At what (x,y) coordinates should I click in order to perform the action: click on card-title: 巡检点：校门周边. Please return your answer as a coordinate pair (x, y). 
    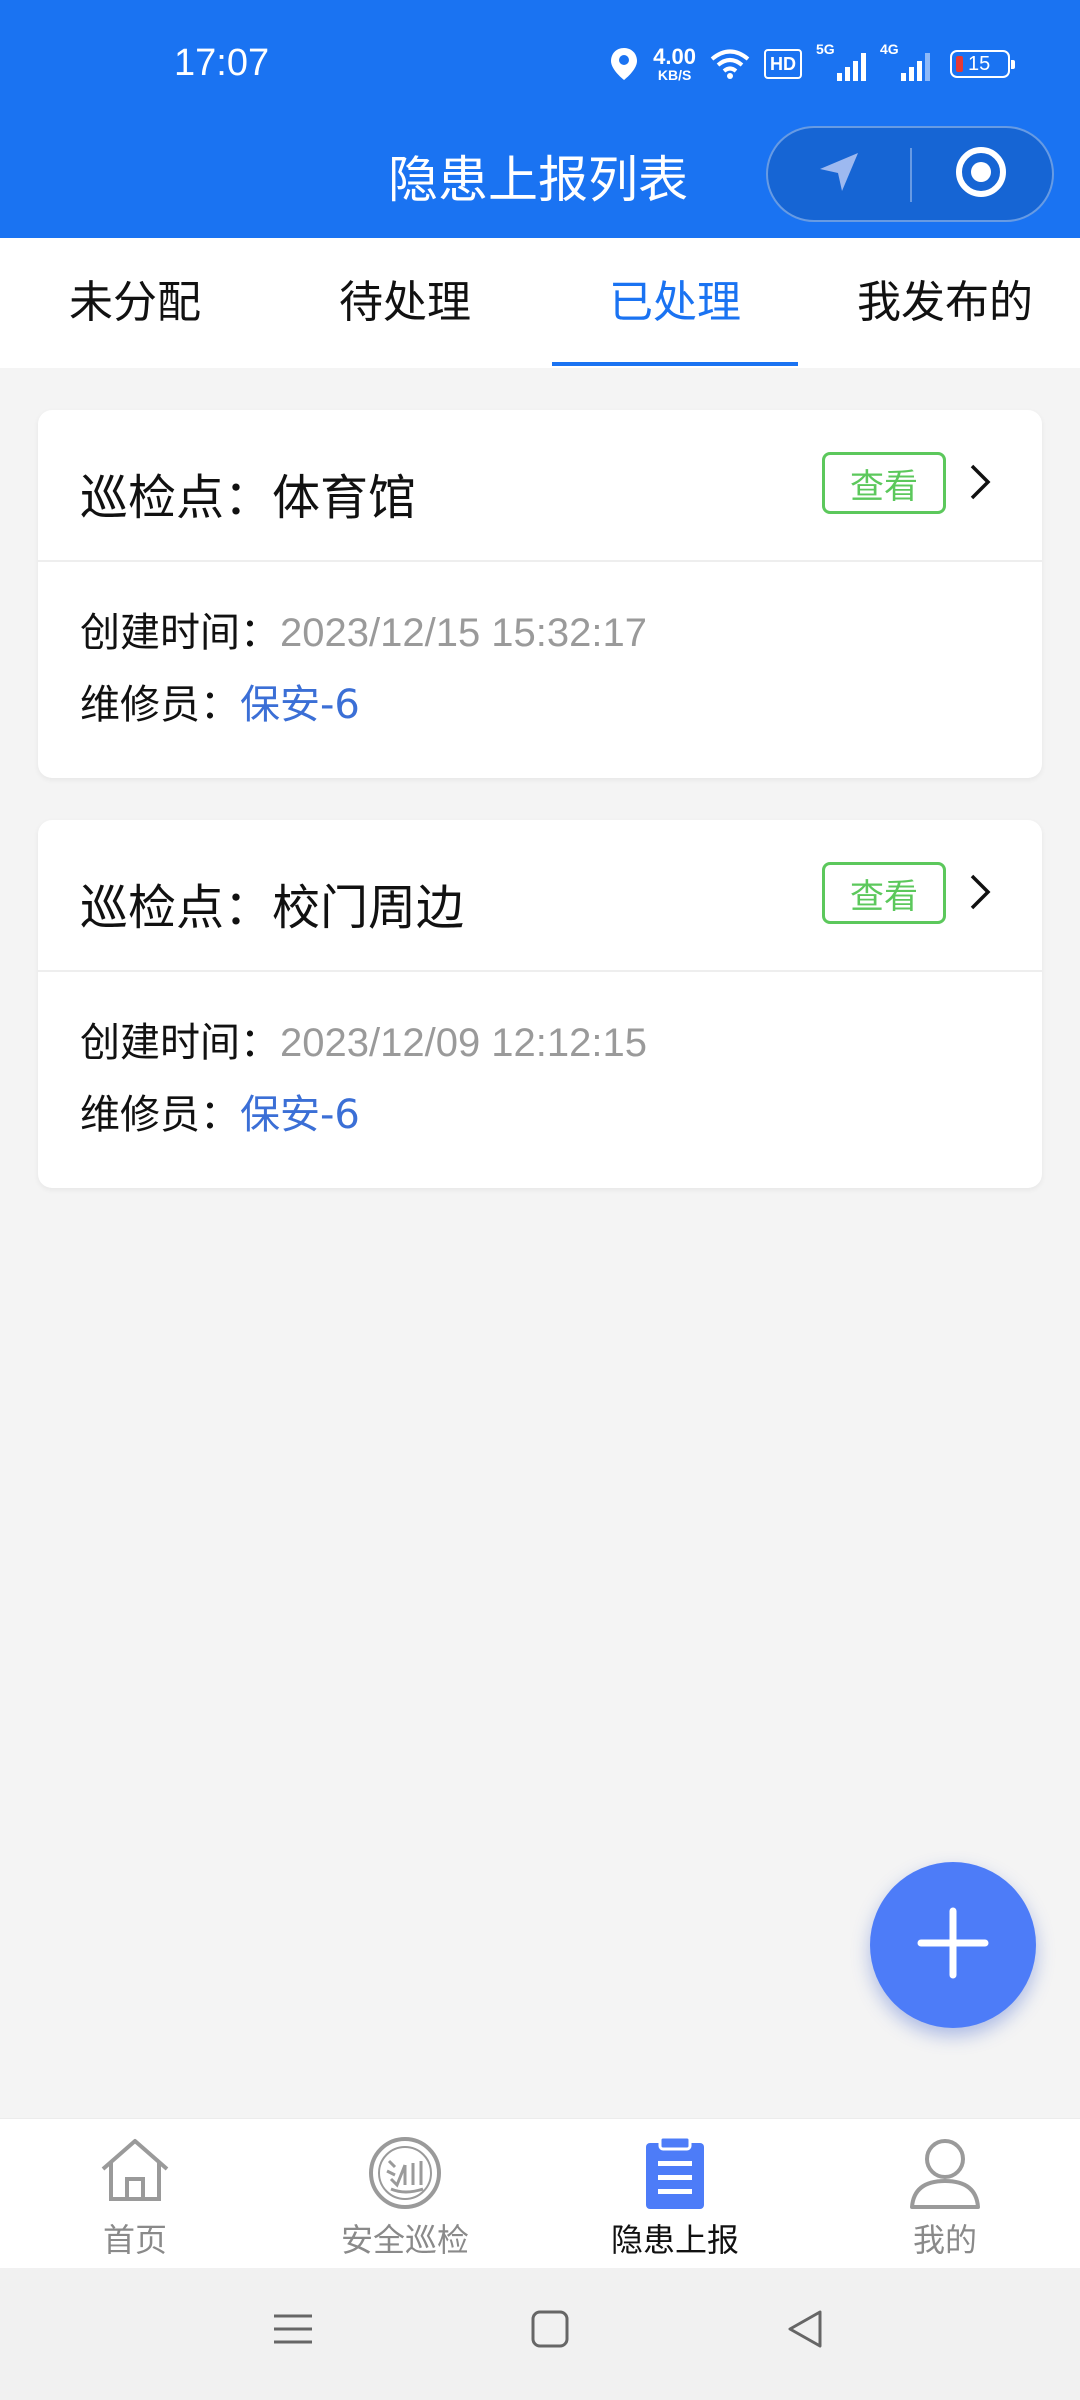
    Looking at the image, I should click on (272, 903).